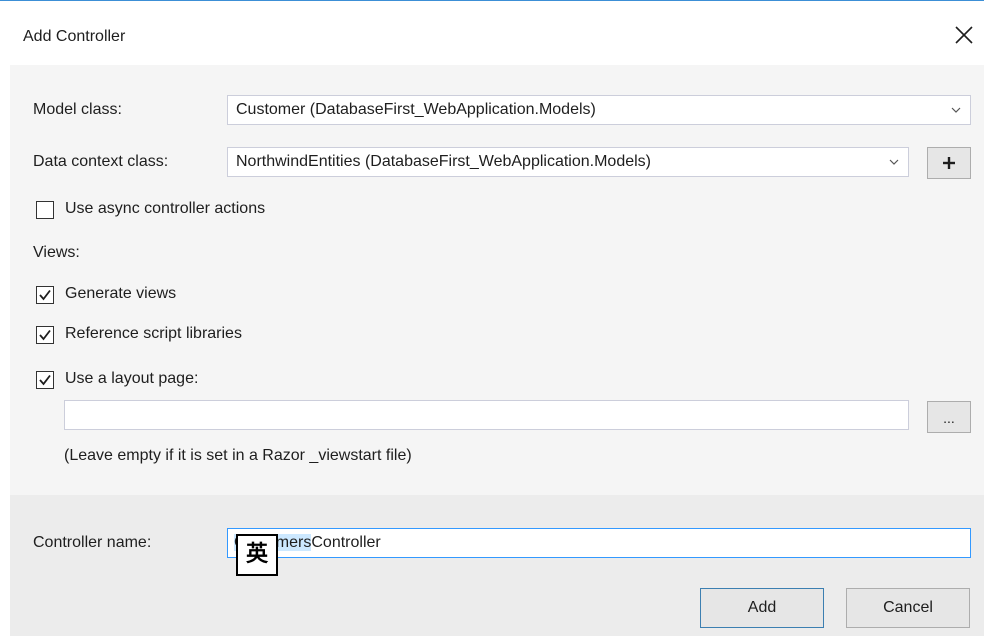 This screenshot has height=636, width=984. I want to click on model-class-label: Model class:, so click(77, 109).